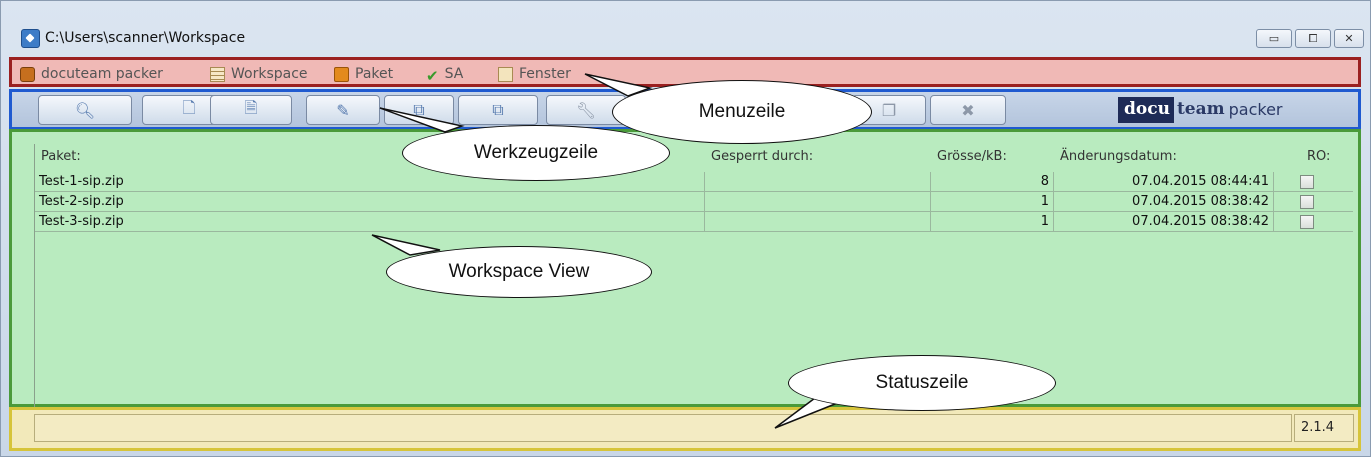  I want to click on callout-werkzeugzeile: Werkzeugzeile, so click(536, 153).